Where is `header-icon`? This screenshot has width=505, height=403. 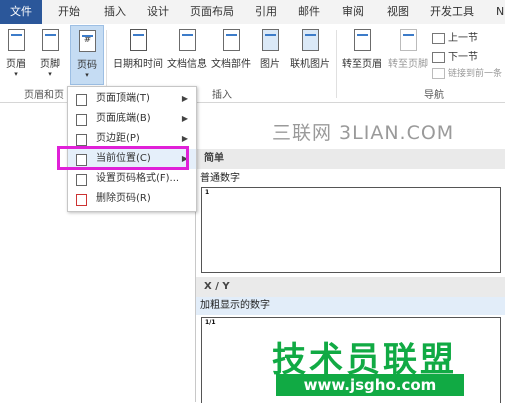
header-icon is located at coordinates (16, 40).